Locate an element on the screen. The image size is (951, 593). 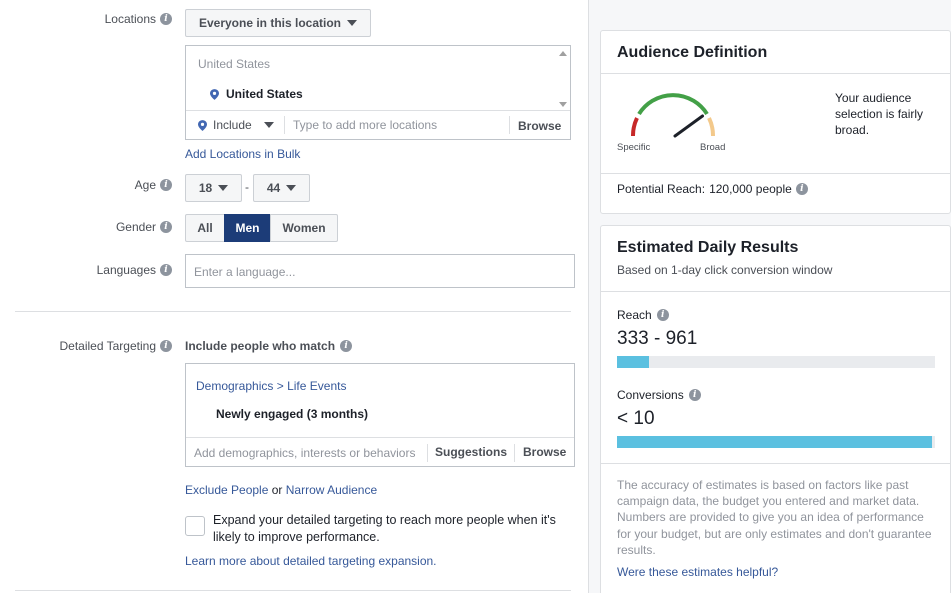
languages-label: Languages i is located at coordinates (86, 271).